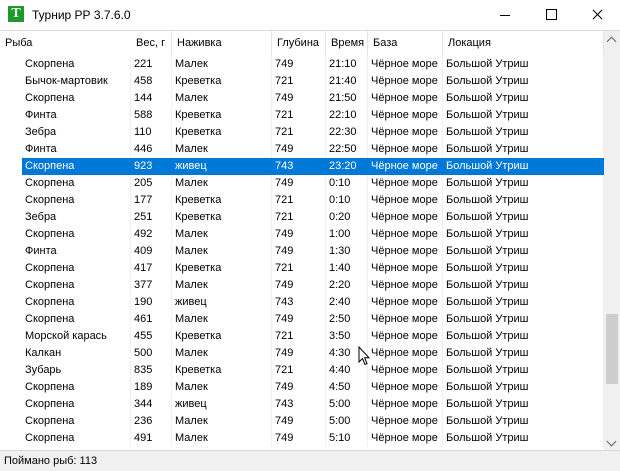  Describe the element at coordinates (347, 387) in the screenshot. I see `cell-time: 4:50` at that location.